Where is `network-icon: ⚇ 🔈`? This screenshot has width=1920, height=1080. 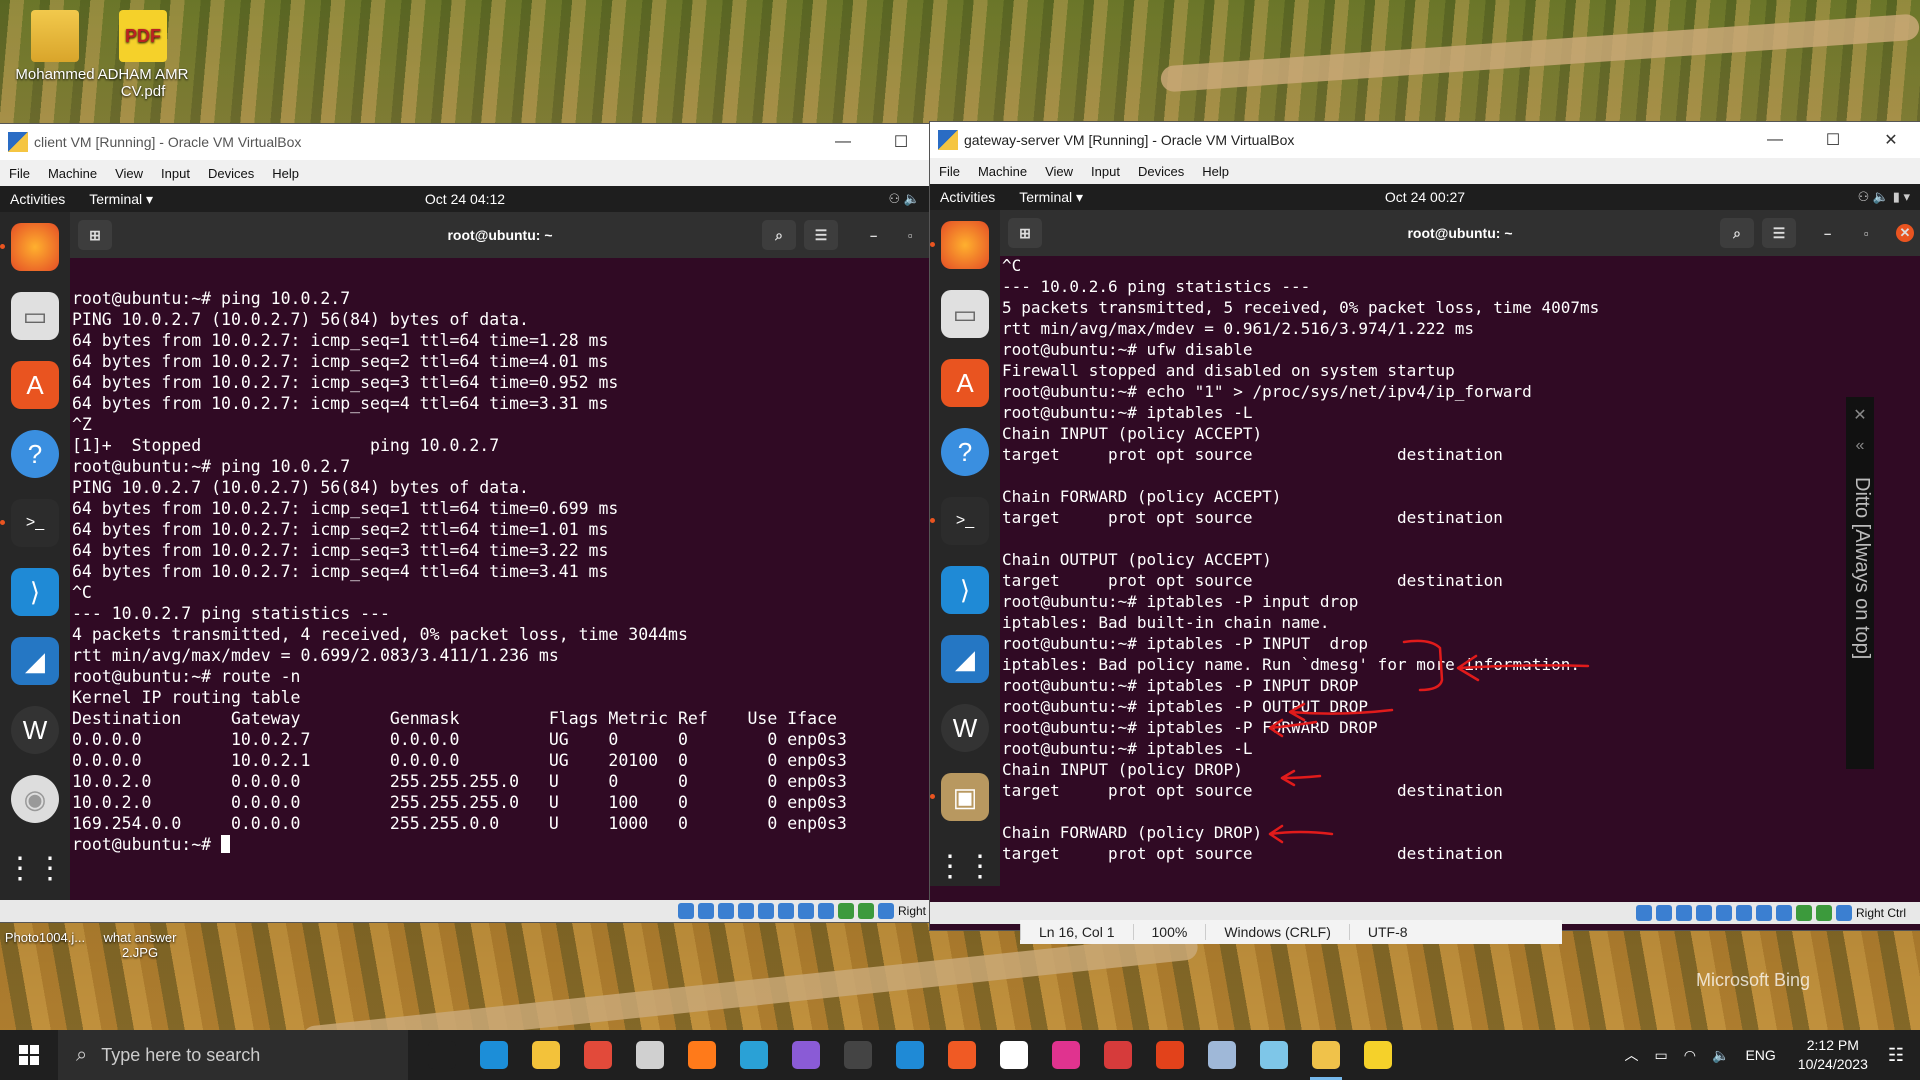
network-icon: ⚇ 🔈 is located at coordinates (904, 199).